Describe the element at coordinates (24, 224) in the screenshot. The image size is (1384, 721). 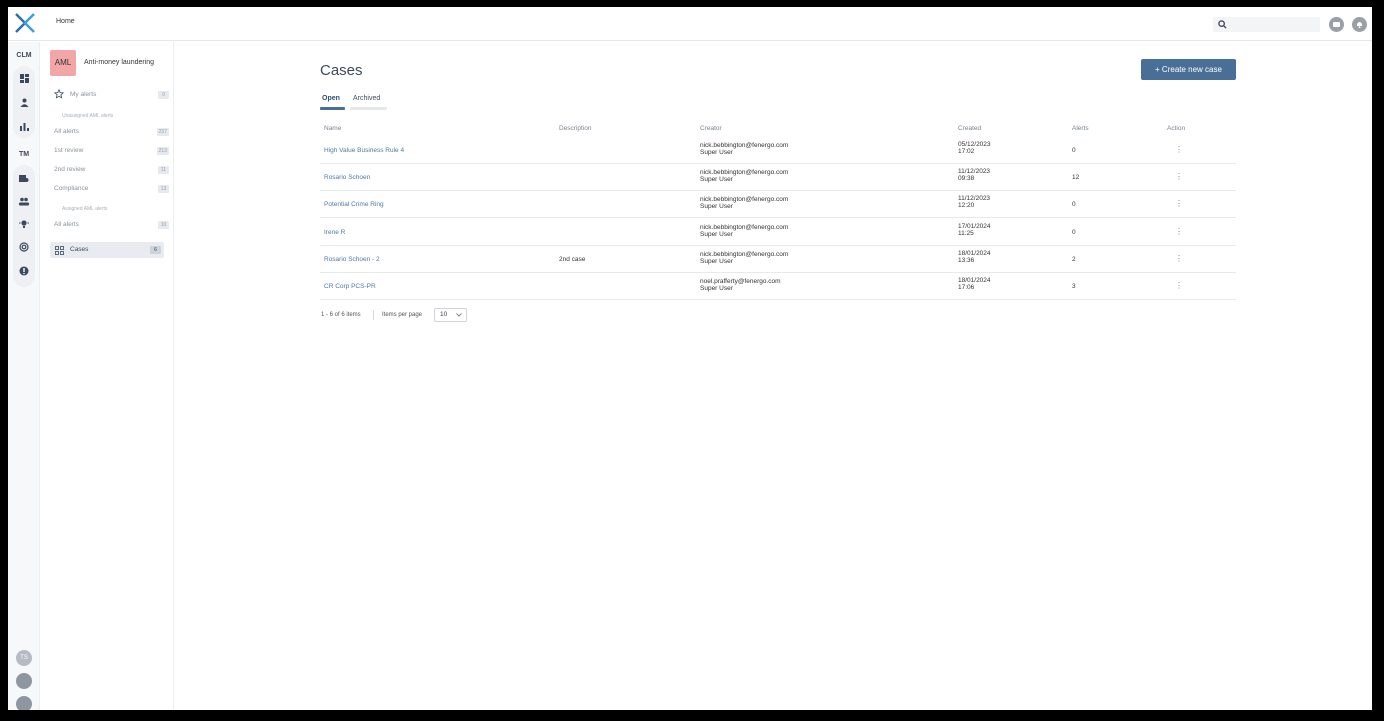
I see `lightbulb-icon` at that location.